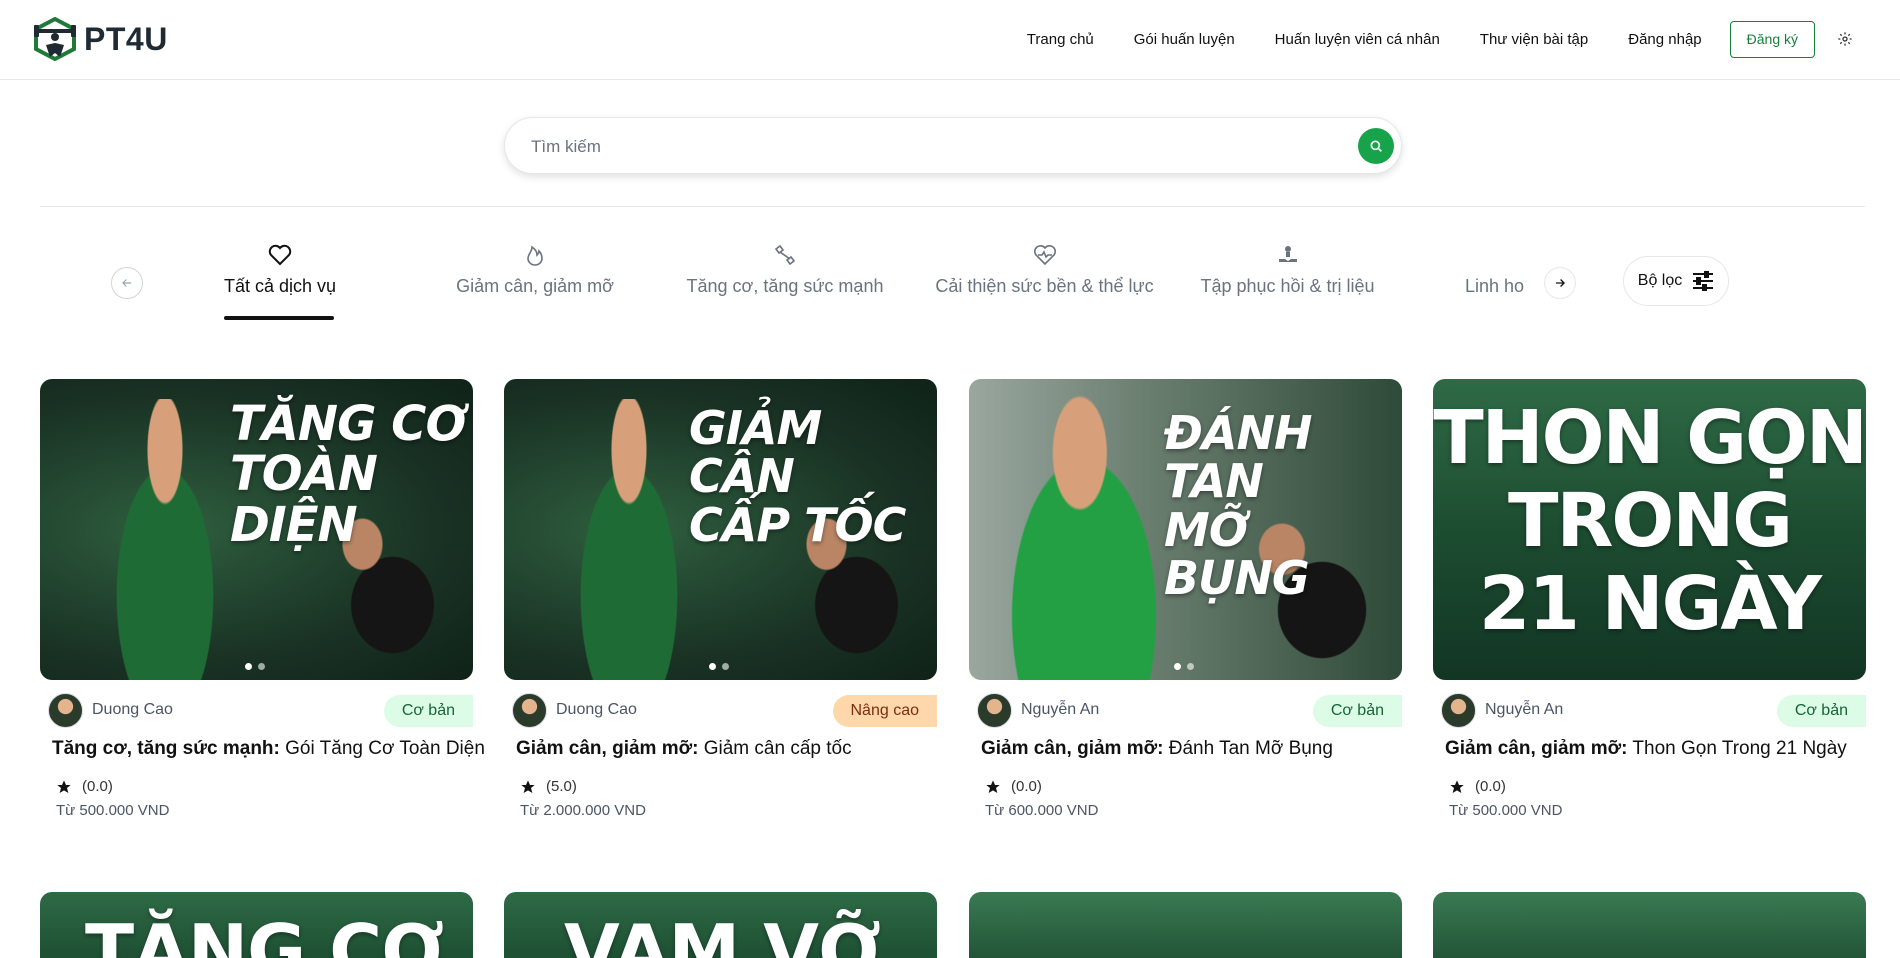 The image size is (1900, 958). I want to click on tab-label: Tất cả dịch vụ, so click(280, 286).